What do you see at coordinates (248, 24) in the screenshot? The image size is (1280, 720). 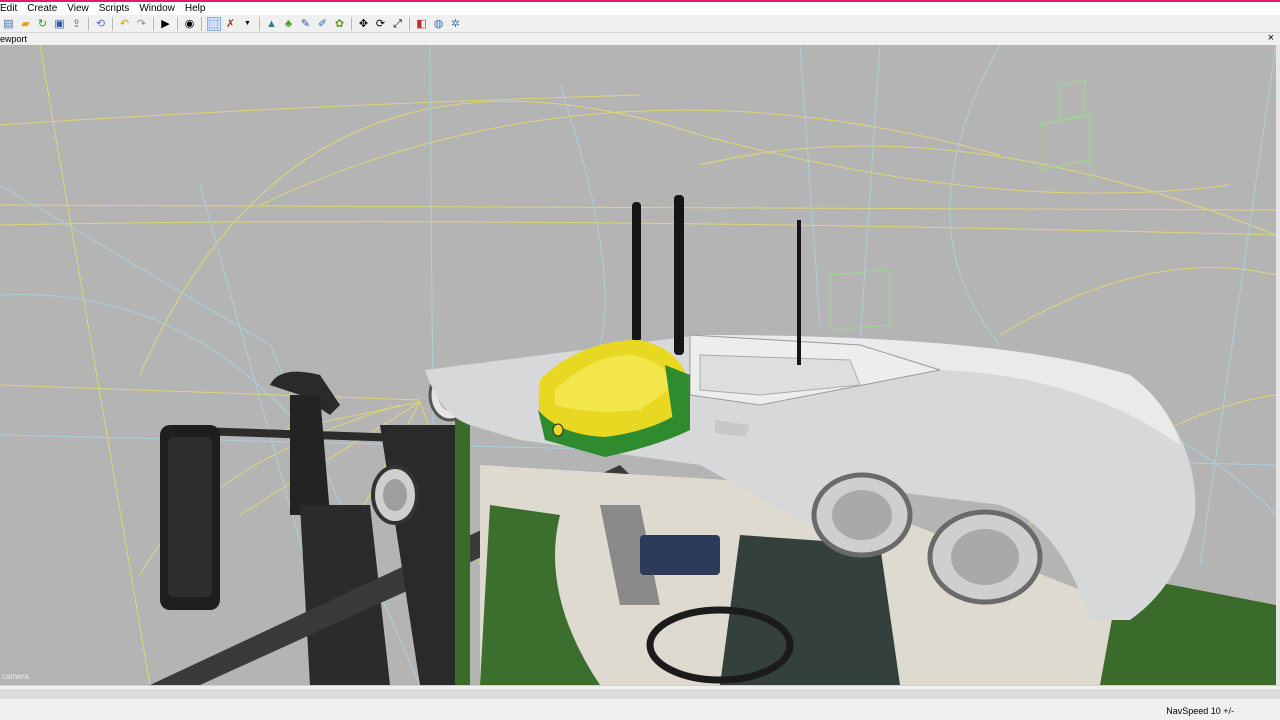 I see `dropdown-icon: ▼` at bounding box center [248, 24].